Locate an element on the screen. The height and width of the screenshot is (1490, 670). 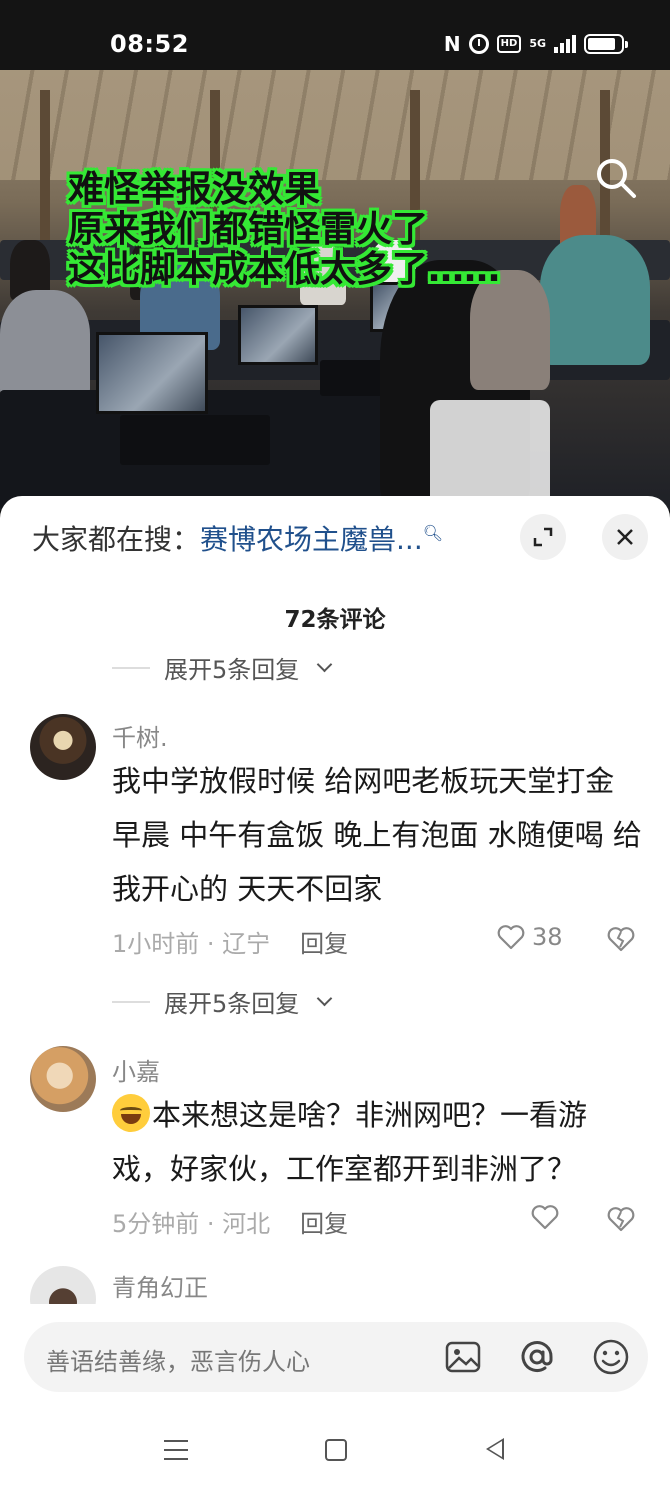
back-icon is located at coordinates (495, 1449).